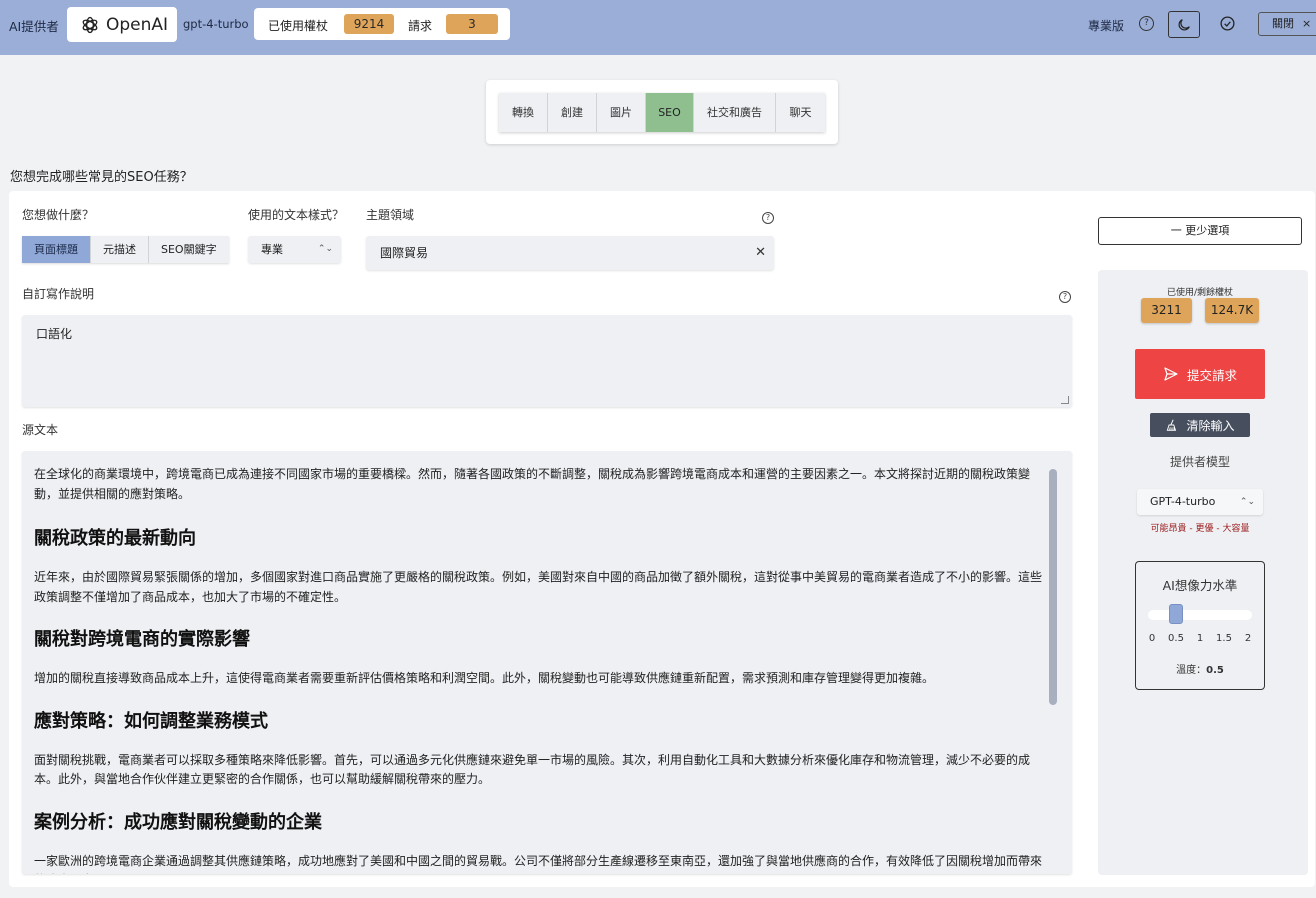  I want to click on less-options-button: 一 更少選項, so click(1200, 231).